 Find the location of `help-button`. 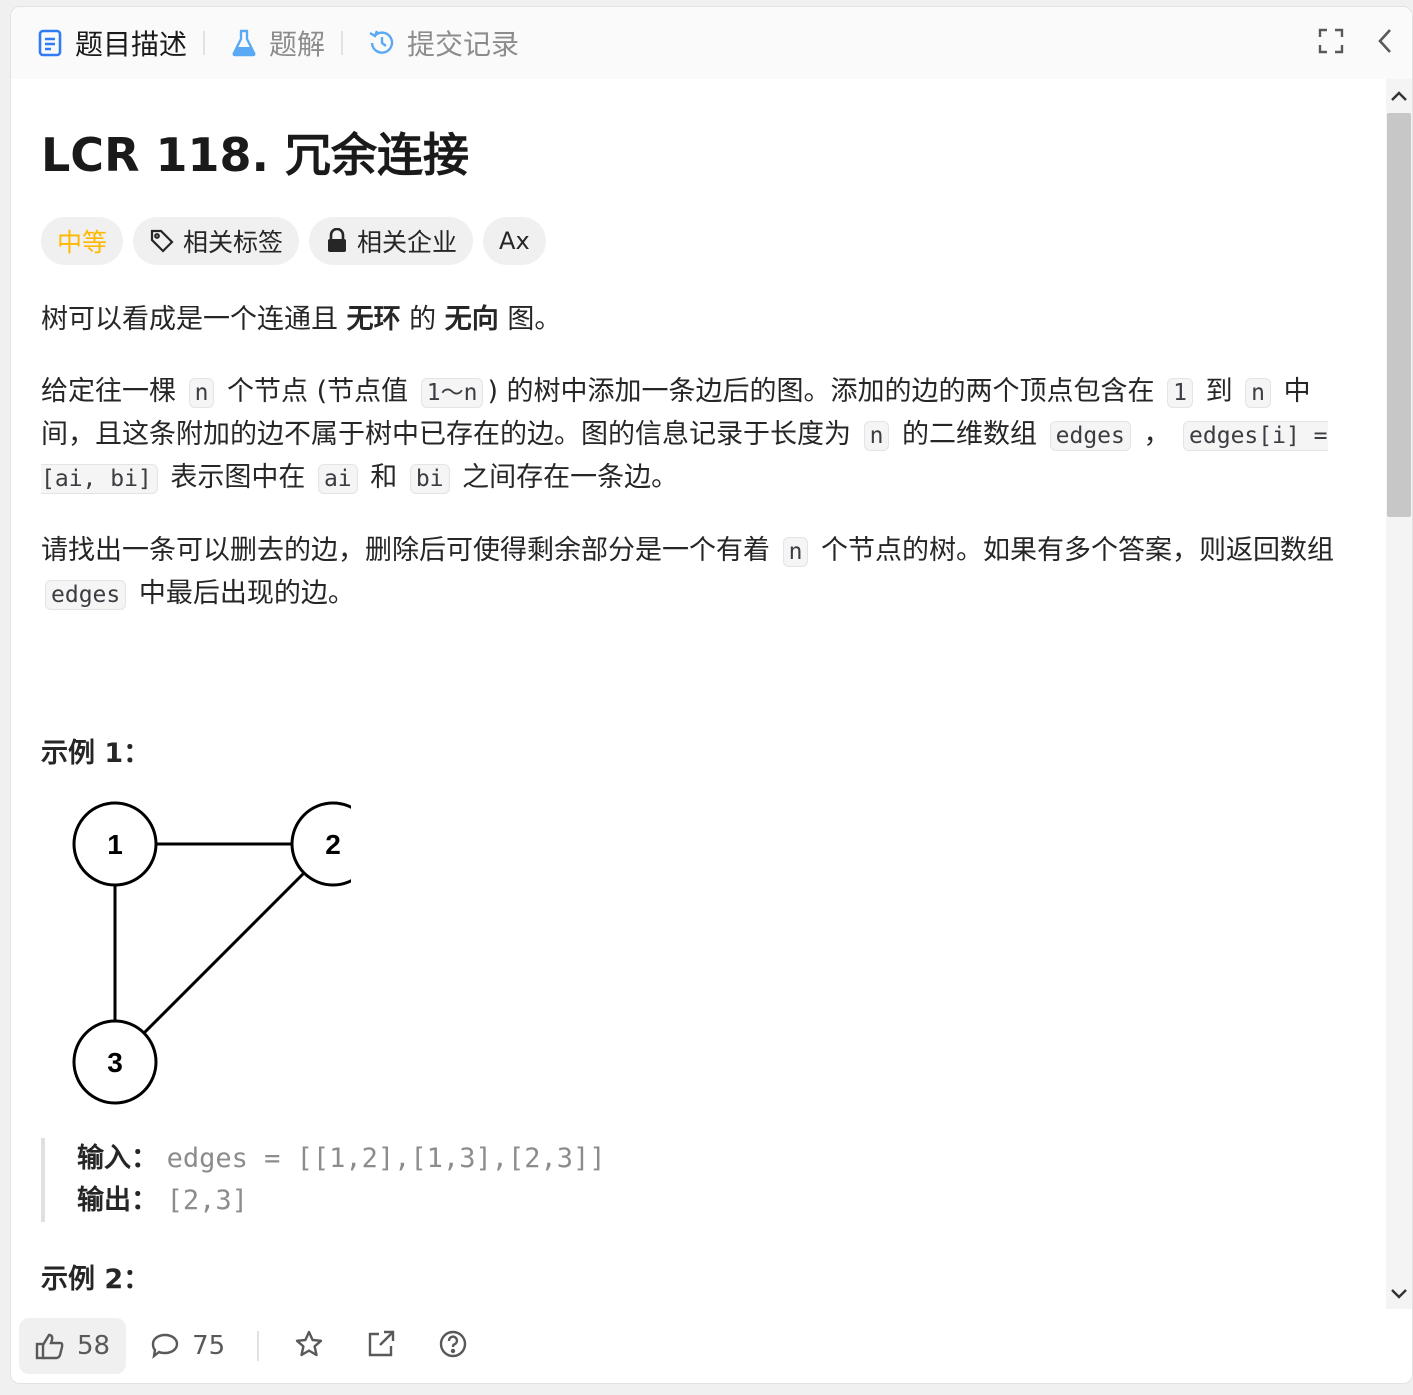

help-button is located at coordinates (453, 1346).